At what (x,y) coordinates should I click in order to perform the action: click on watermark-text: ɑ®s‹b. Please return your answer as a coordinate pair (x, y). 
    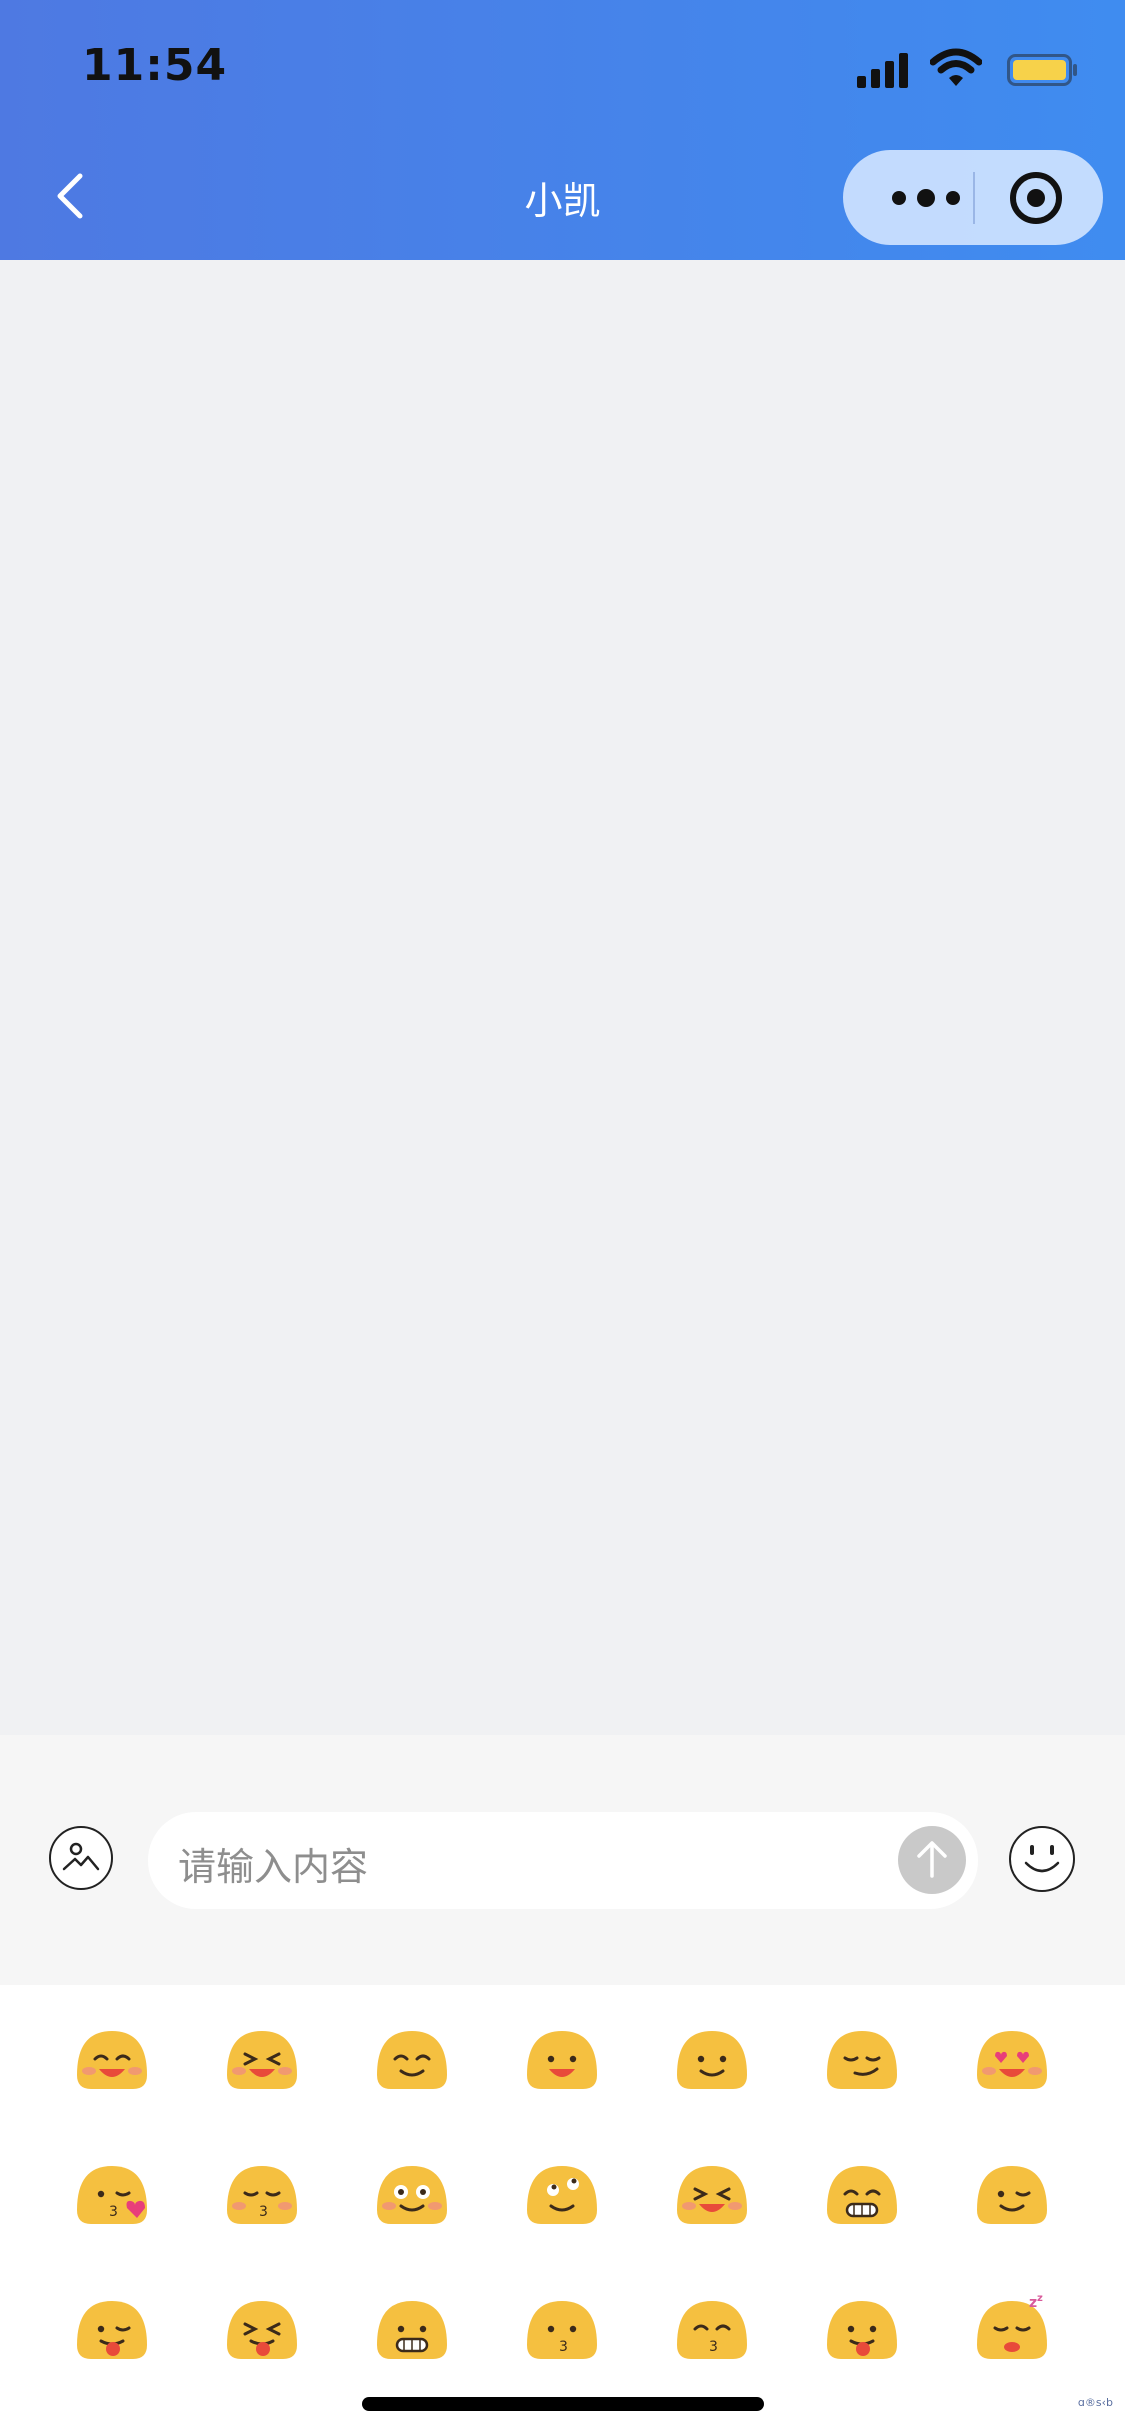
    Looking at the image, I should click on (1095, 2402).